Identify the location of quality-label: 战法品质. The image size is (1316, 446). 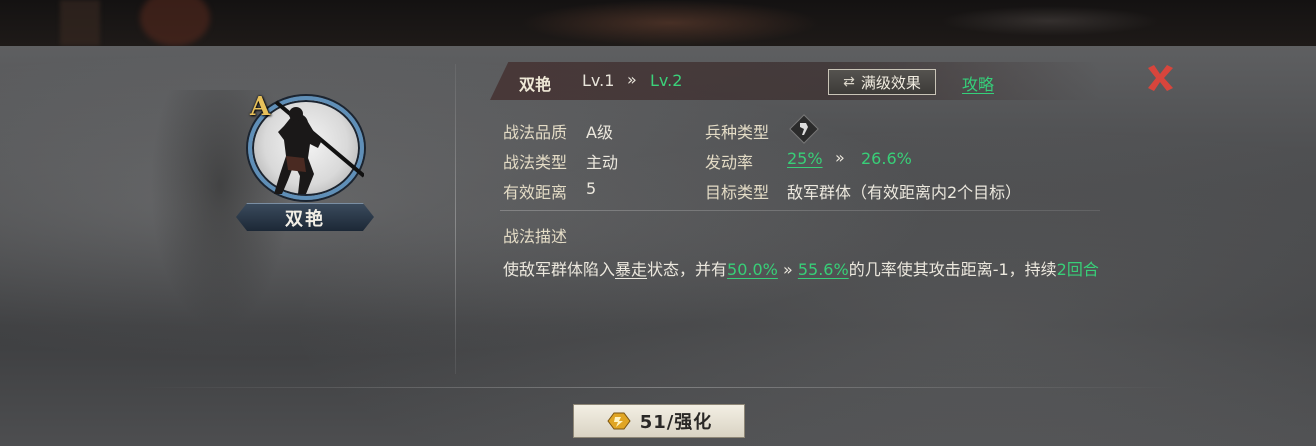
(535, 132).